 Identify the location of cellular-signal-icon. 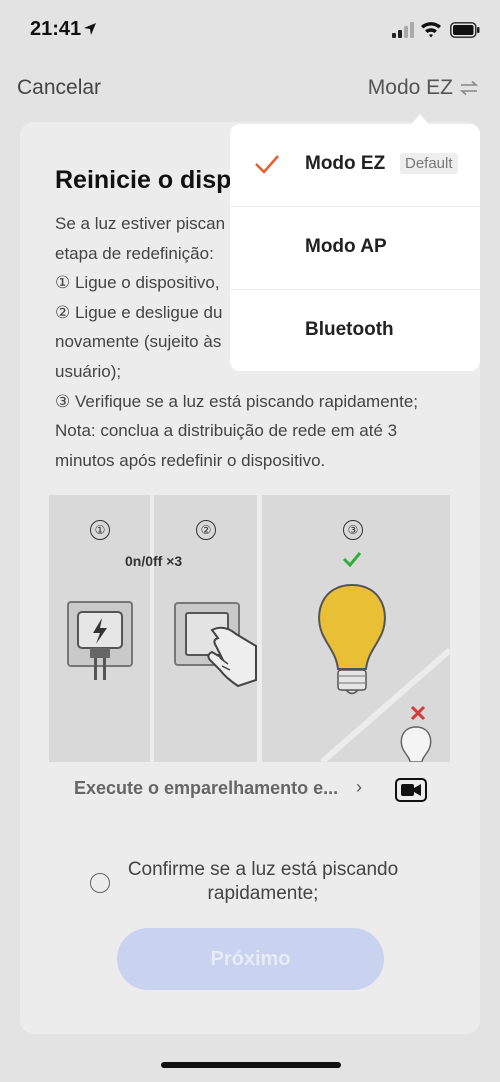
(403, 30).